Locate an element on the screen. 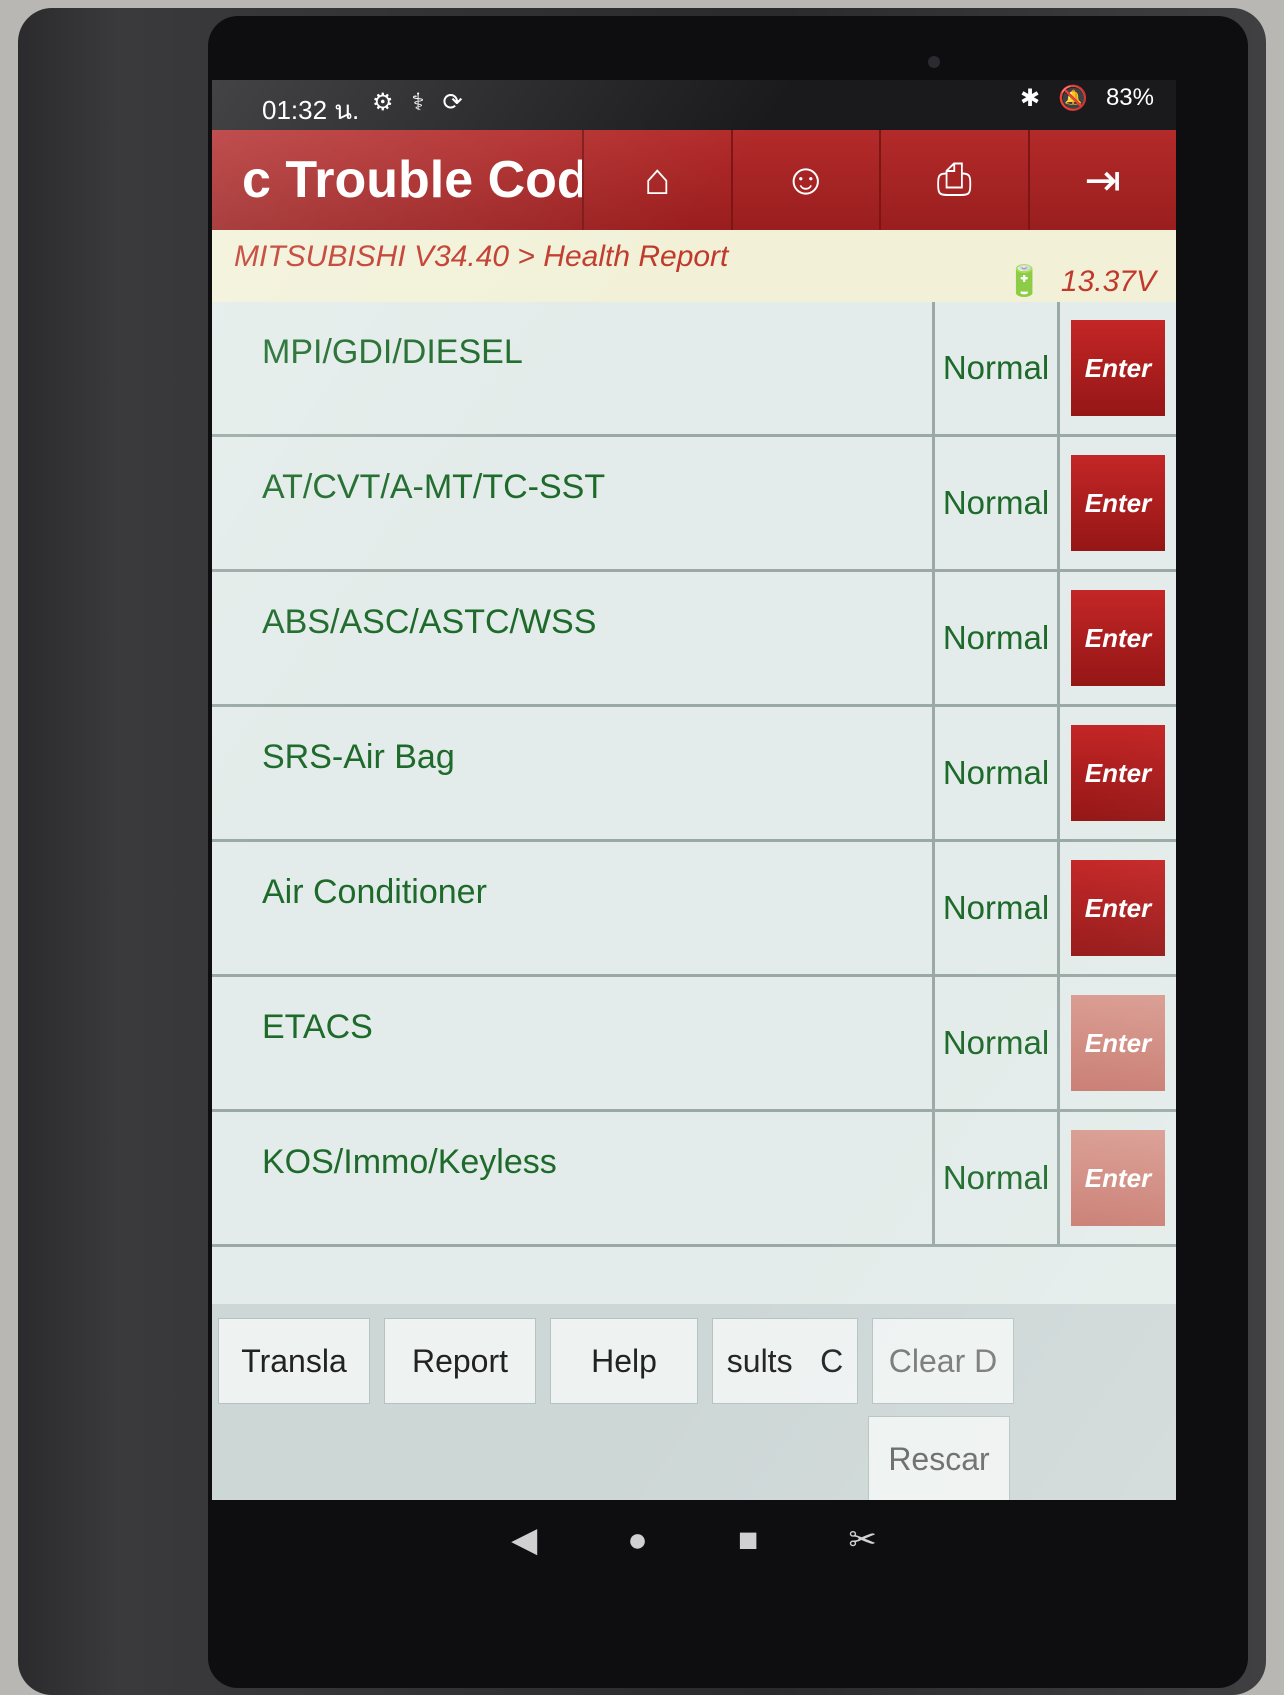  stethoscope-icon: ⚕ is located at coordinates (418, 102).